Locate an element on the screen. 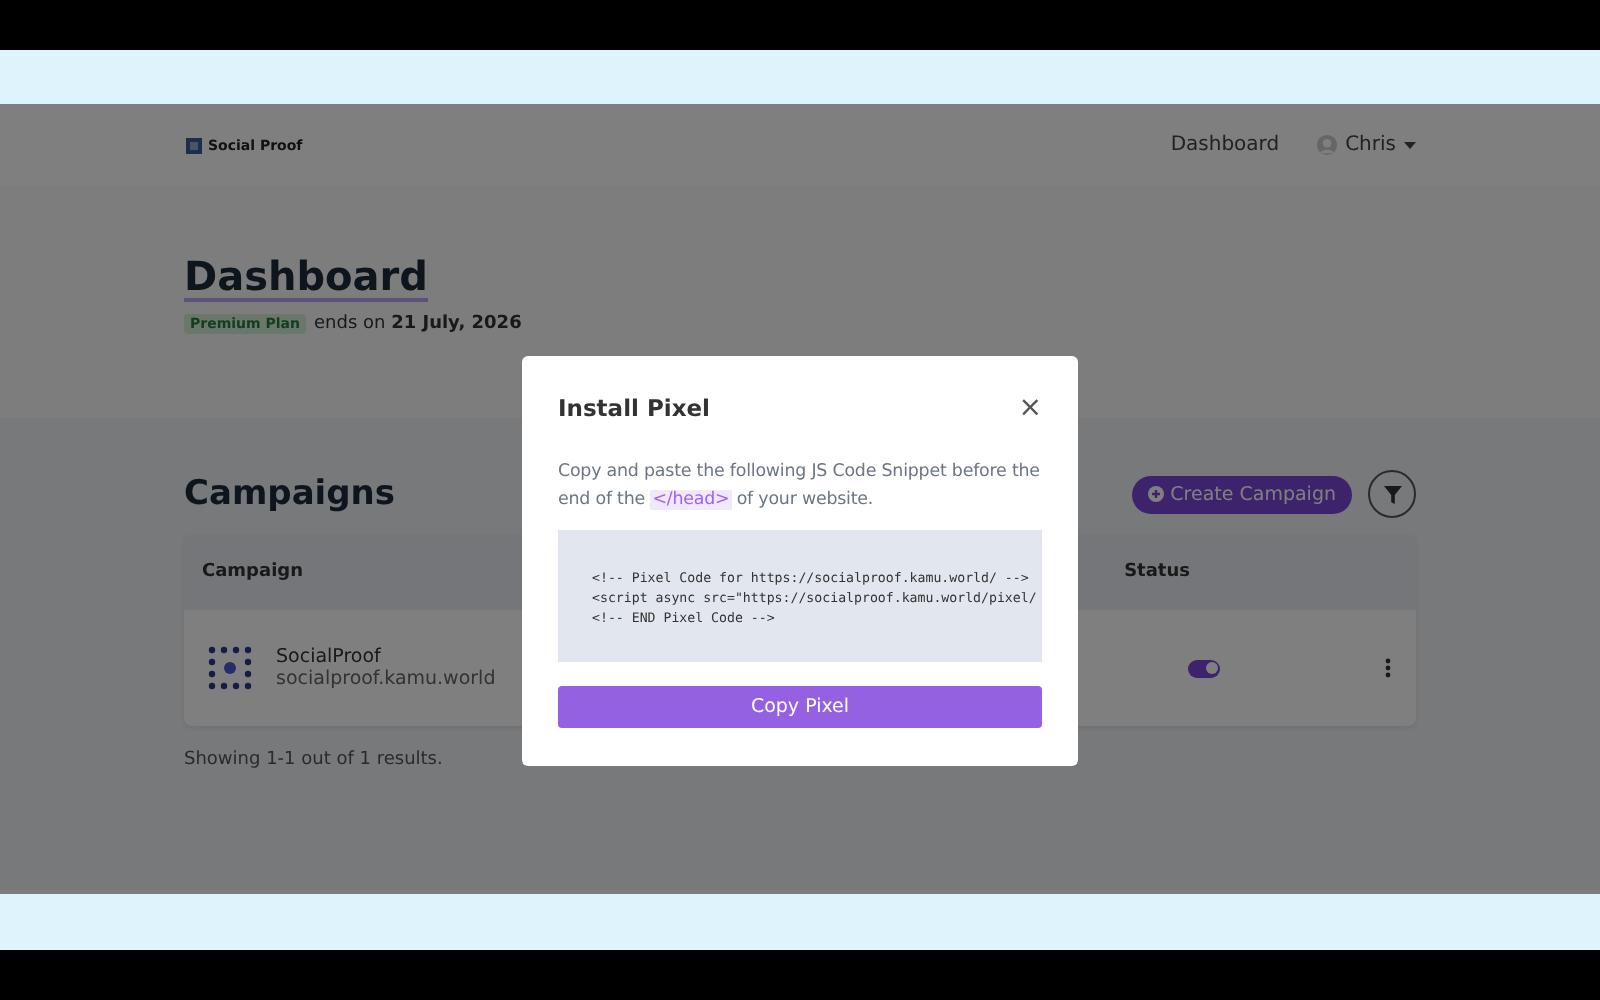 This screenshot has height=1000, width=1600. plus-icon is located at coordinates (1156, 494).